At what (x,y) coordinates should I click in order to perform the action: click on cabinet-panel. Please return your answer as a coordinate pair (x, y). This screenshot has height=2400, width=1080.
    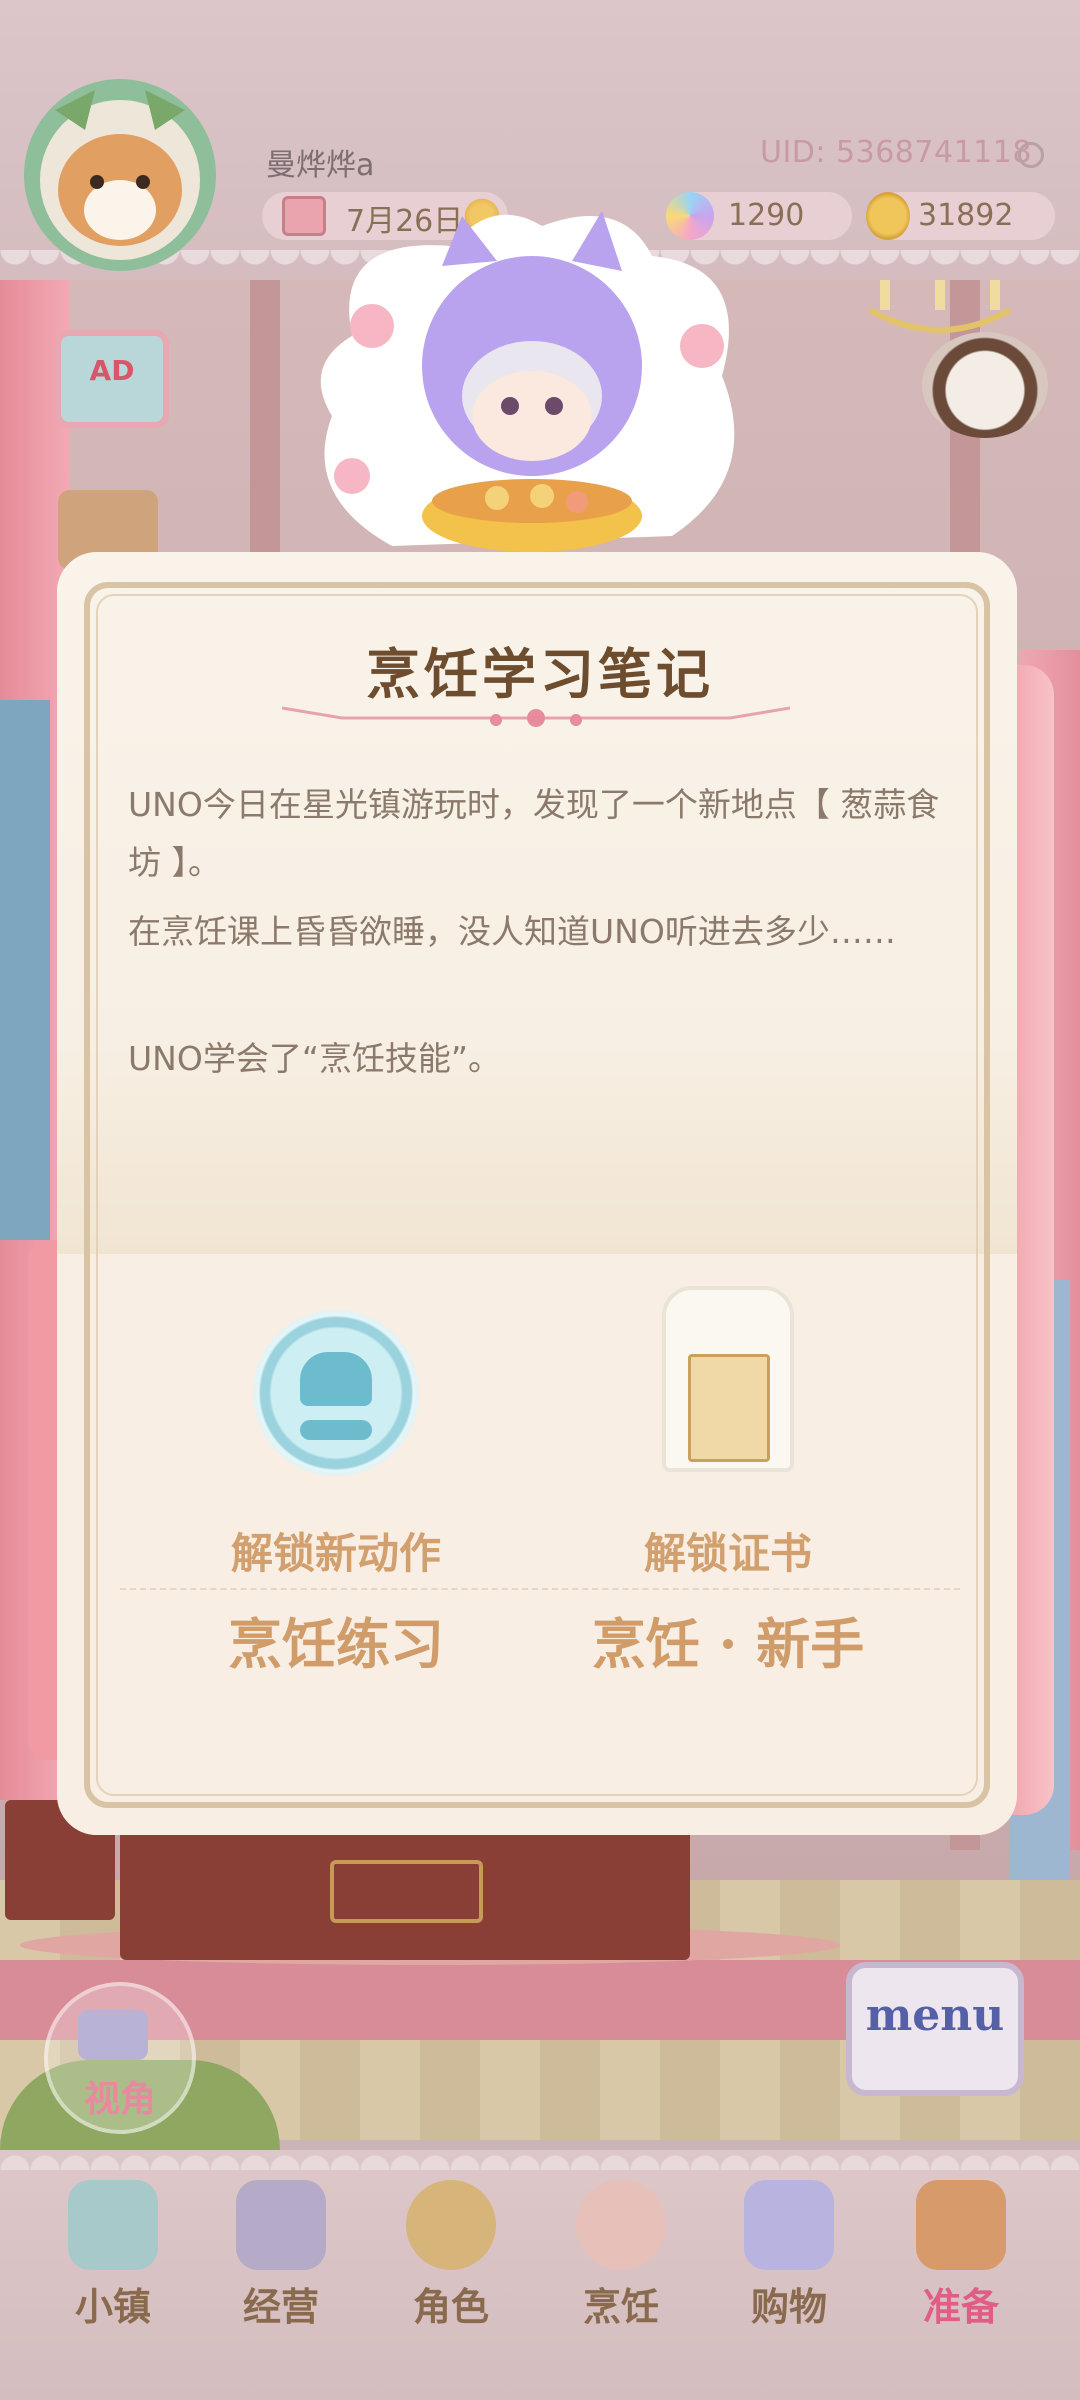
    Looking at the image, I should click on (406, 1891).